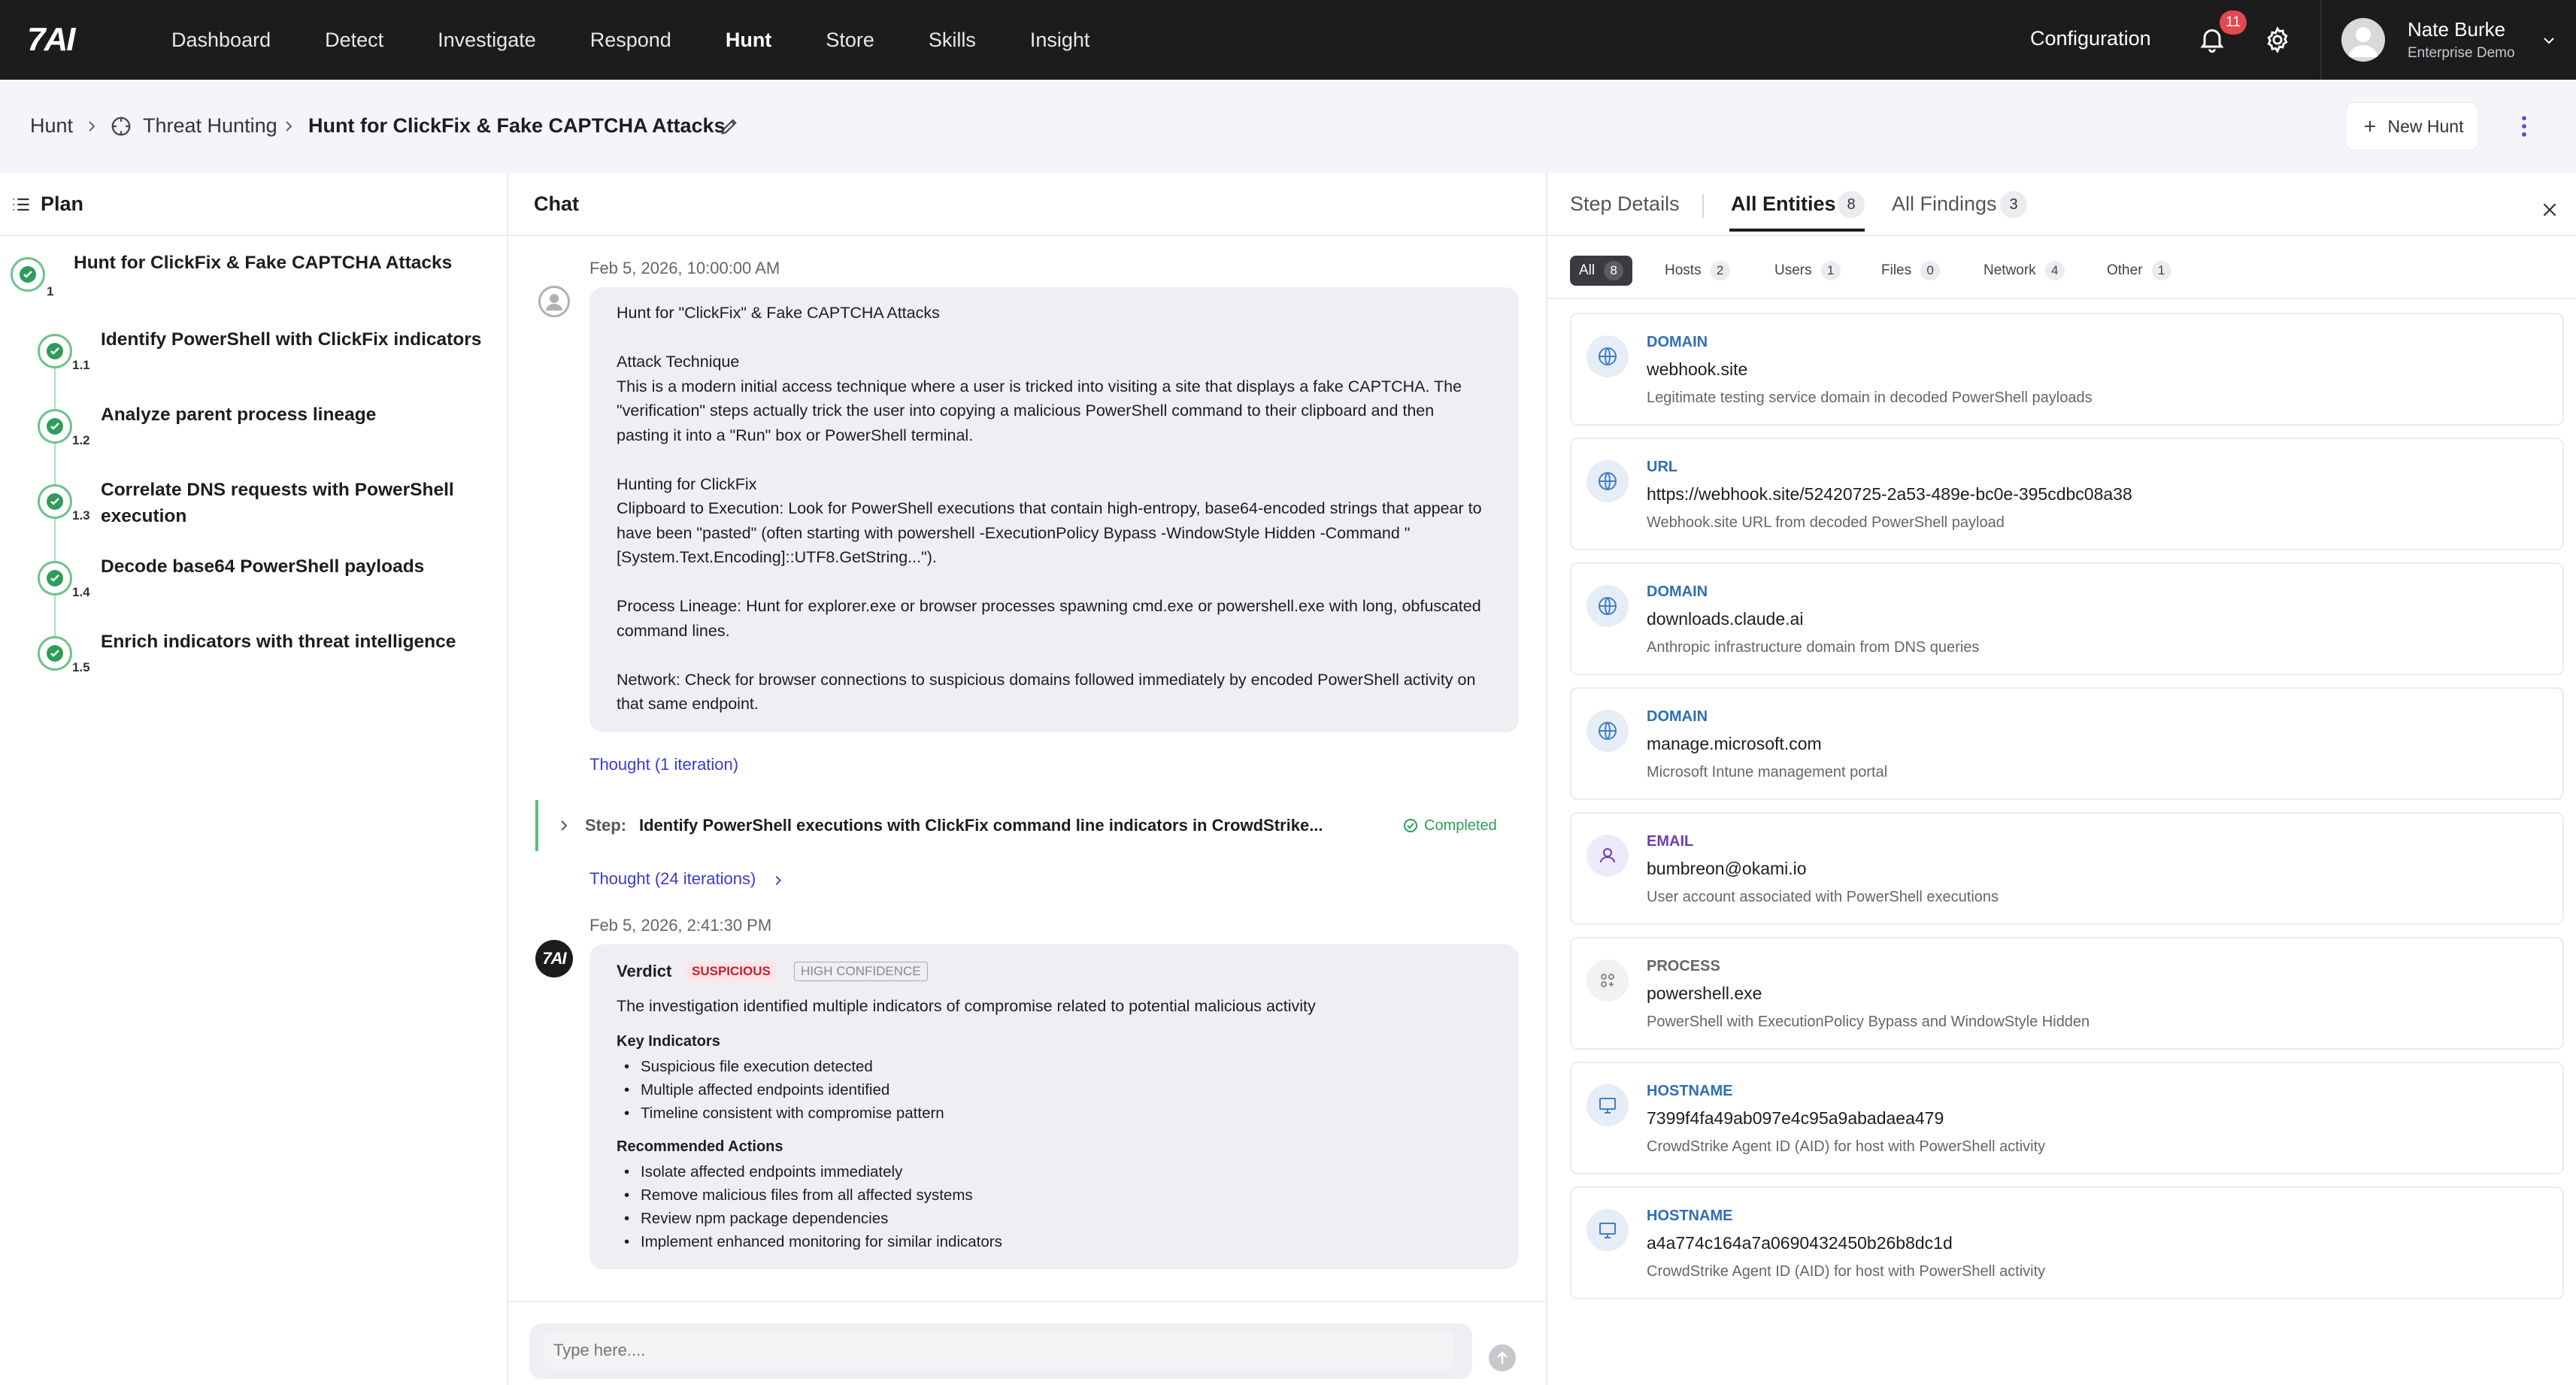 Image resolution: width=2576 pixels, height=1385 pixels. Describe the element at coordinates (2363, 40) in the screenshot. I see `avatar` at that location.